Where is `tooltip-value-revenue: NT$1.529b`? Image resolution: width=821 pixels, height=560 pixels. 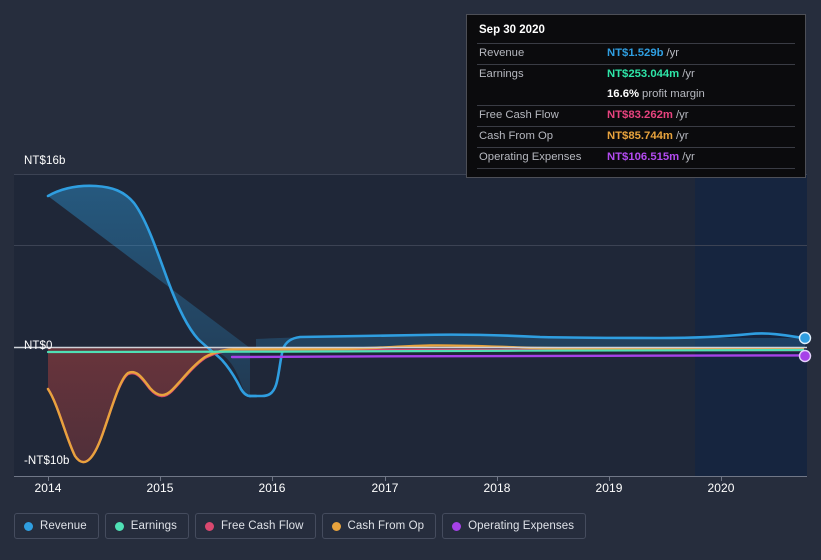 tooltip-value-revenue: NT$1.529b is located at coordinates (635, 53).